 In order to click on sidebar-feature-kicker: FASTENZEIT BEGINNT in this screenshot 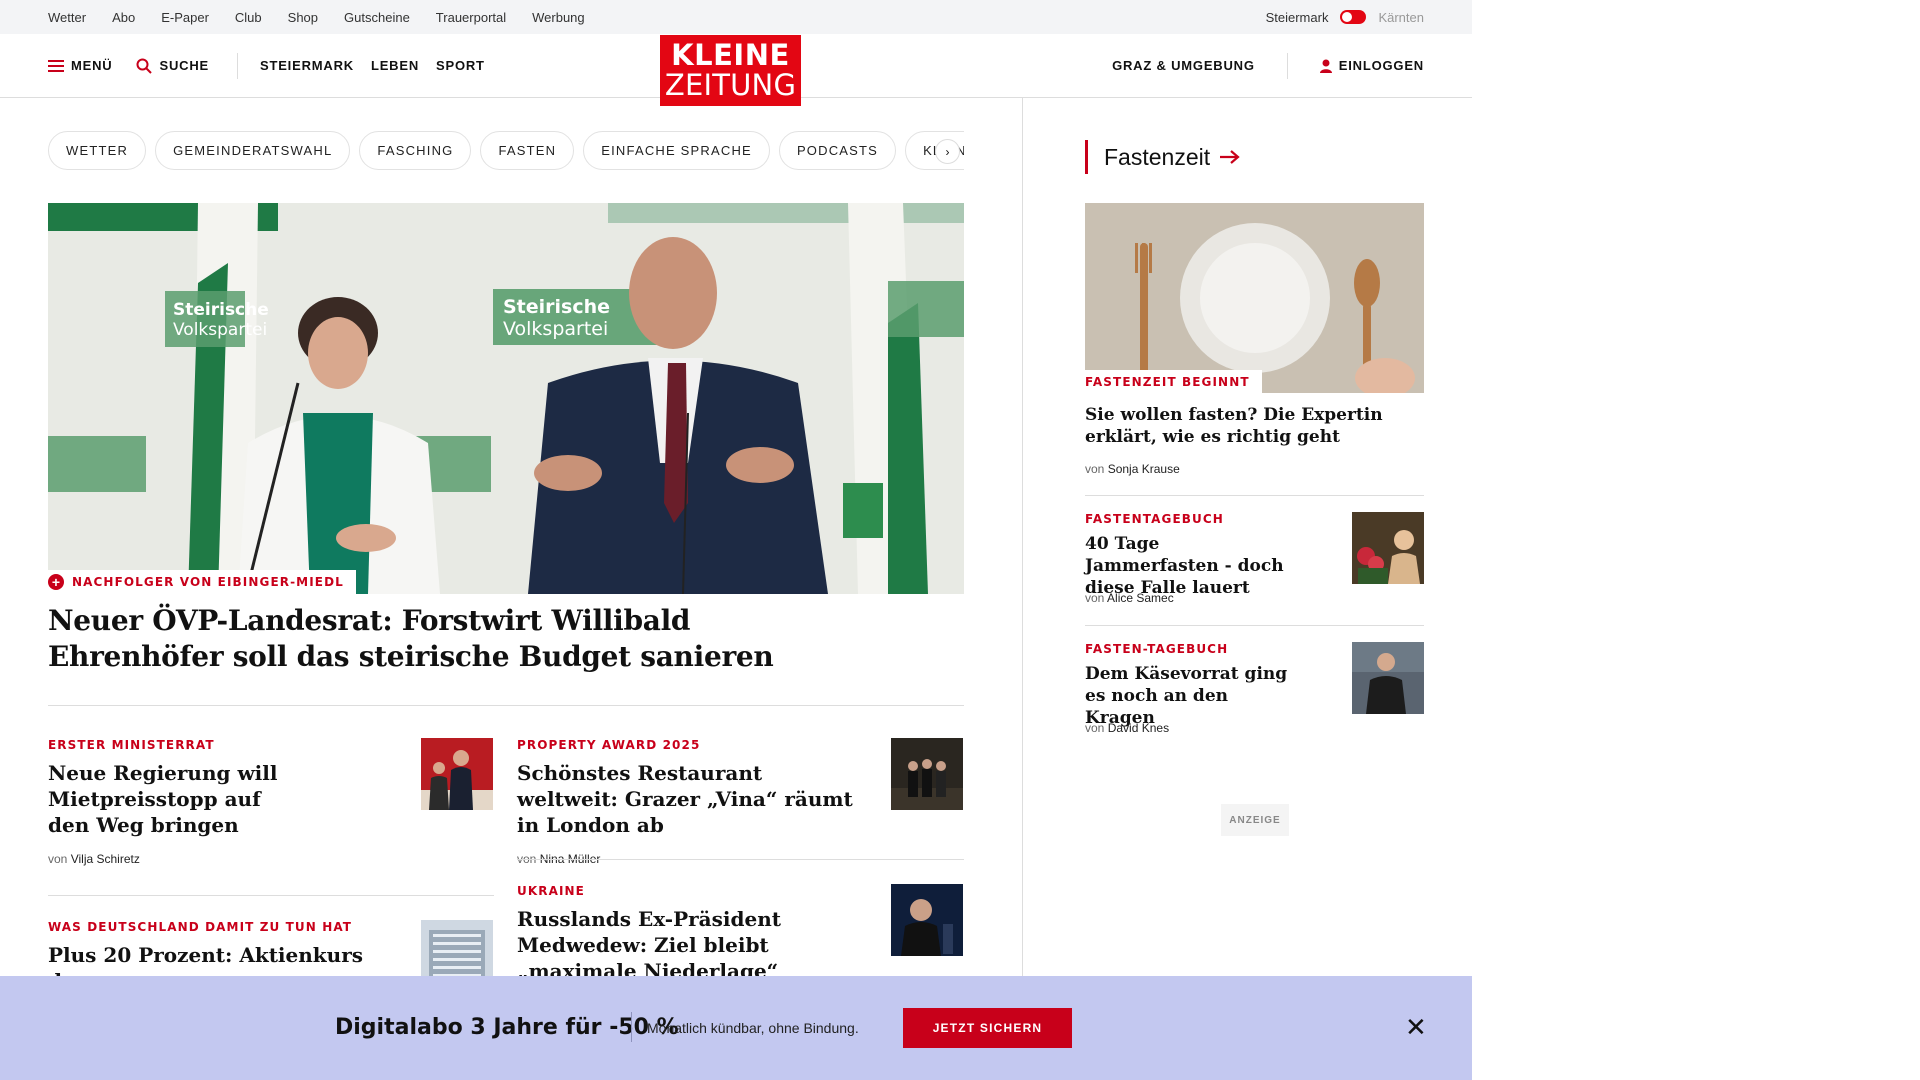, I will do `click(1167, 382)`.